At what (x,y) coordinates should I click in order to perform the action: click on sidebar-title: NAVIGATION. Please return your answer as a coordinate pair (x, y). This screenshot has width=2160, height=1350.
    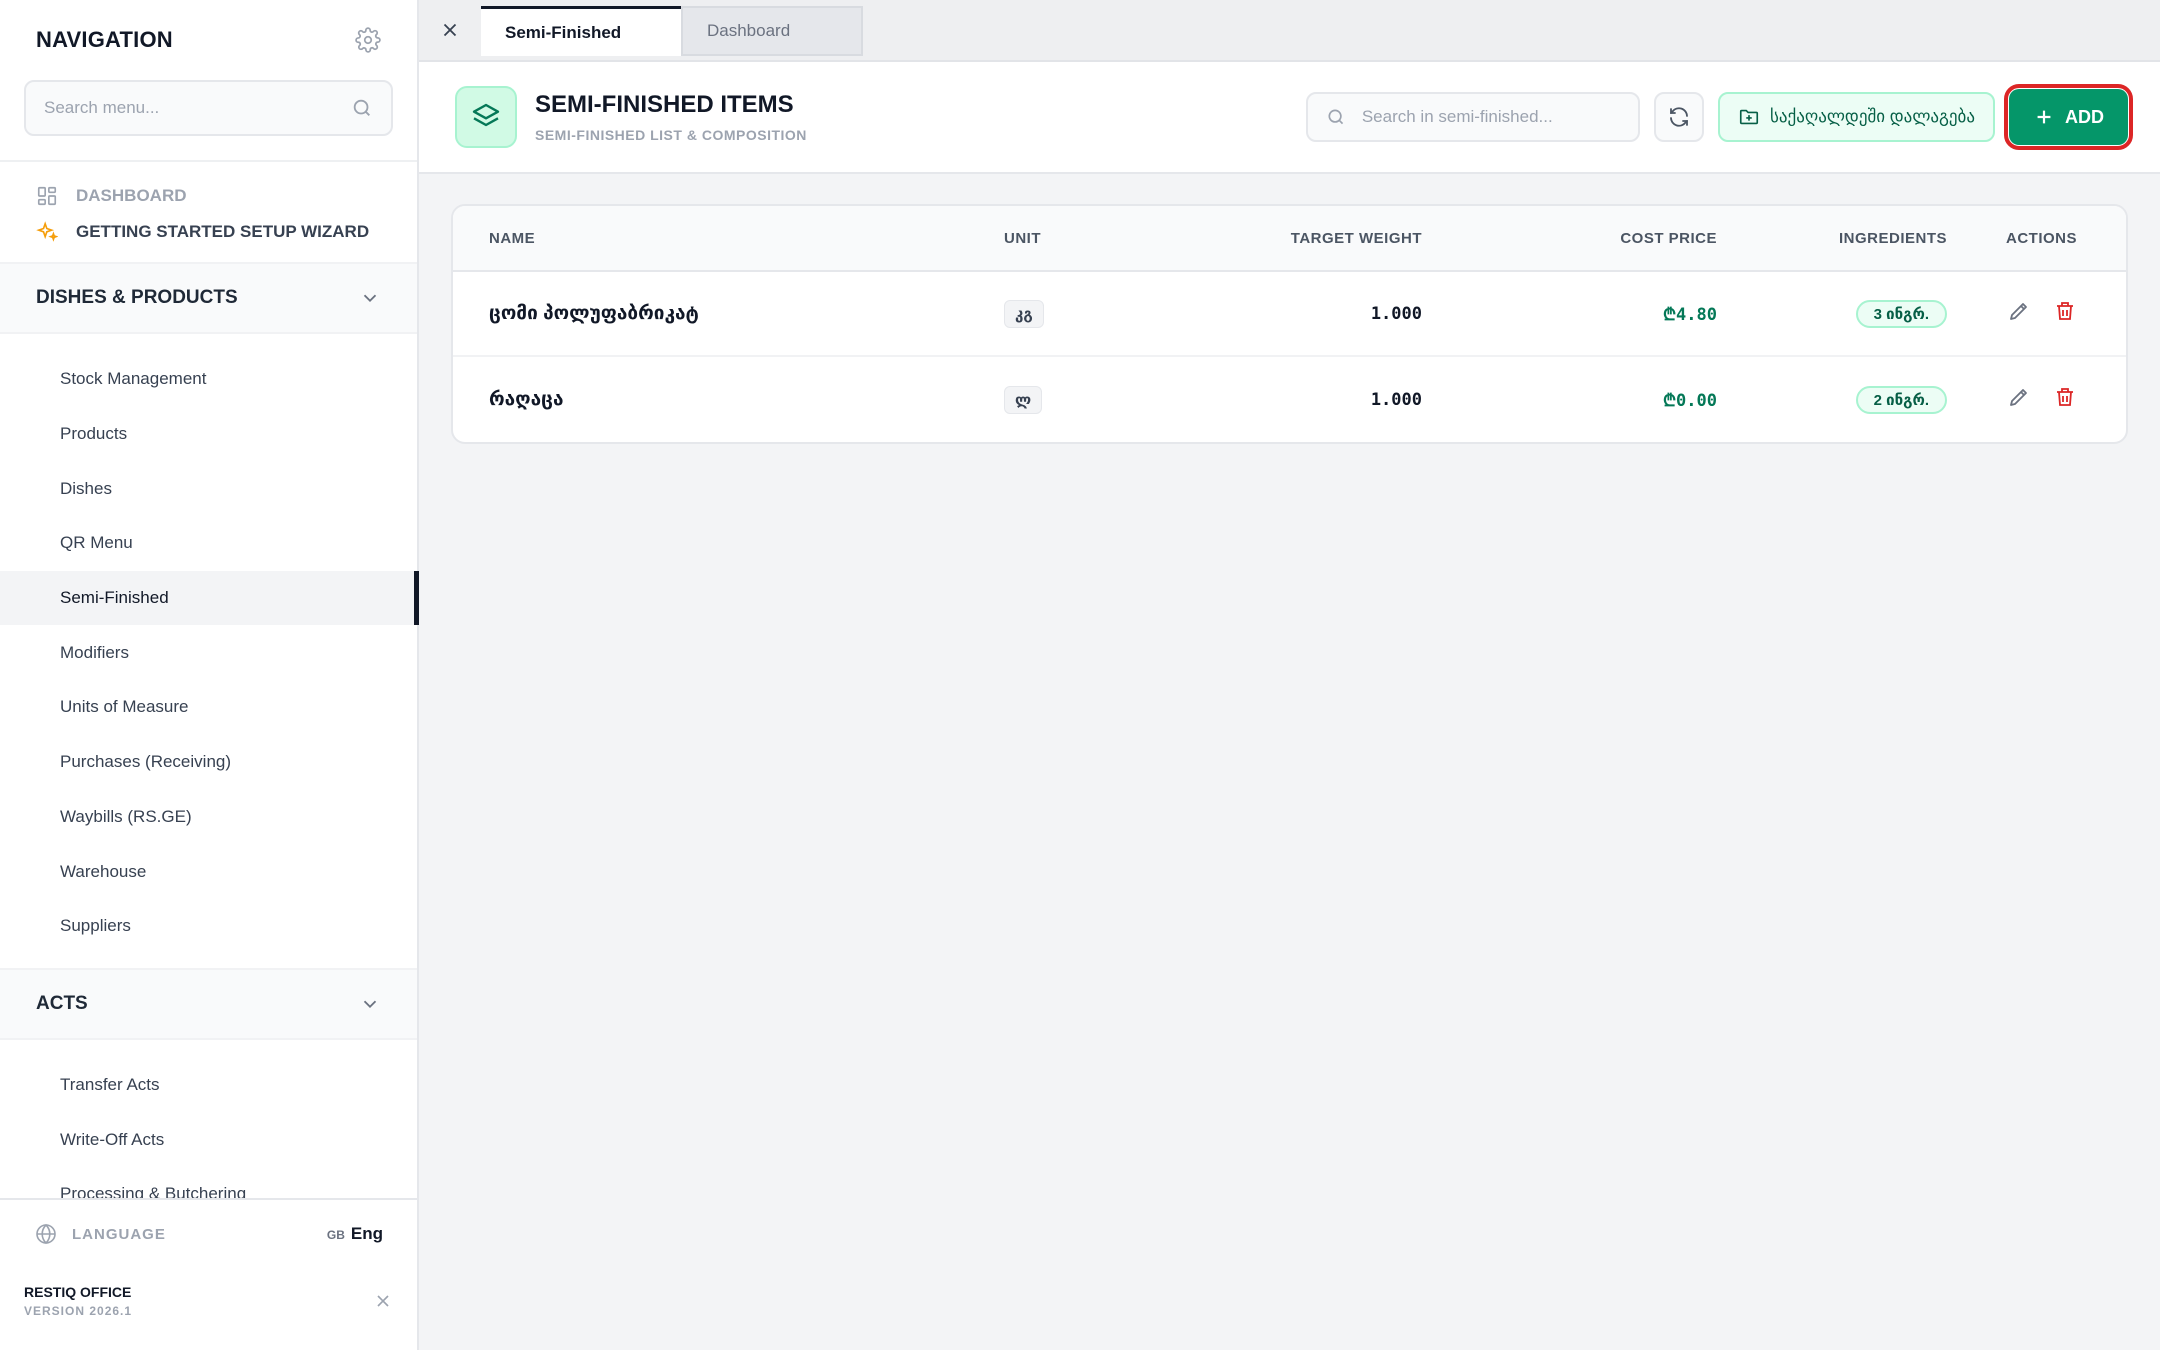
    Looking at the image, I should click on (104, 39).